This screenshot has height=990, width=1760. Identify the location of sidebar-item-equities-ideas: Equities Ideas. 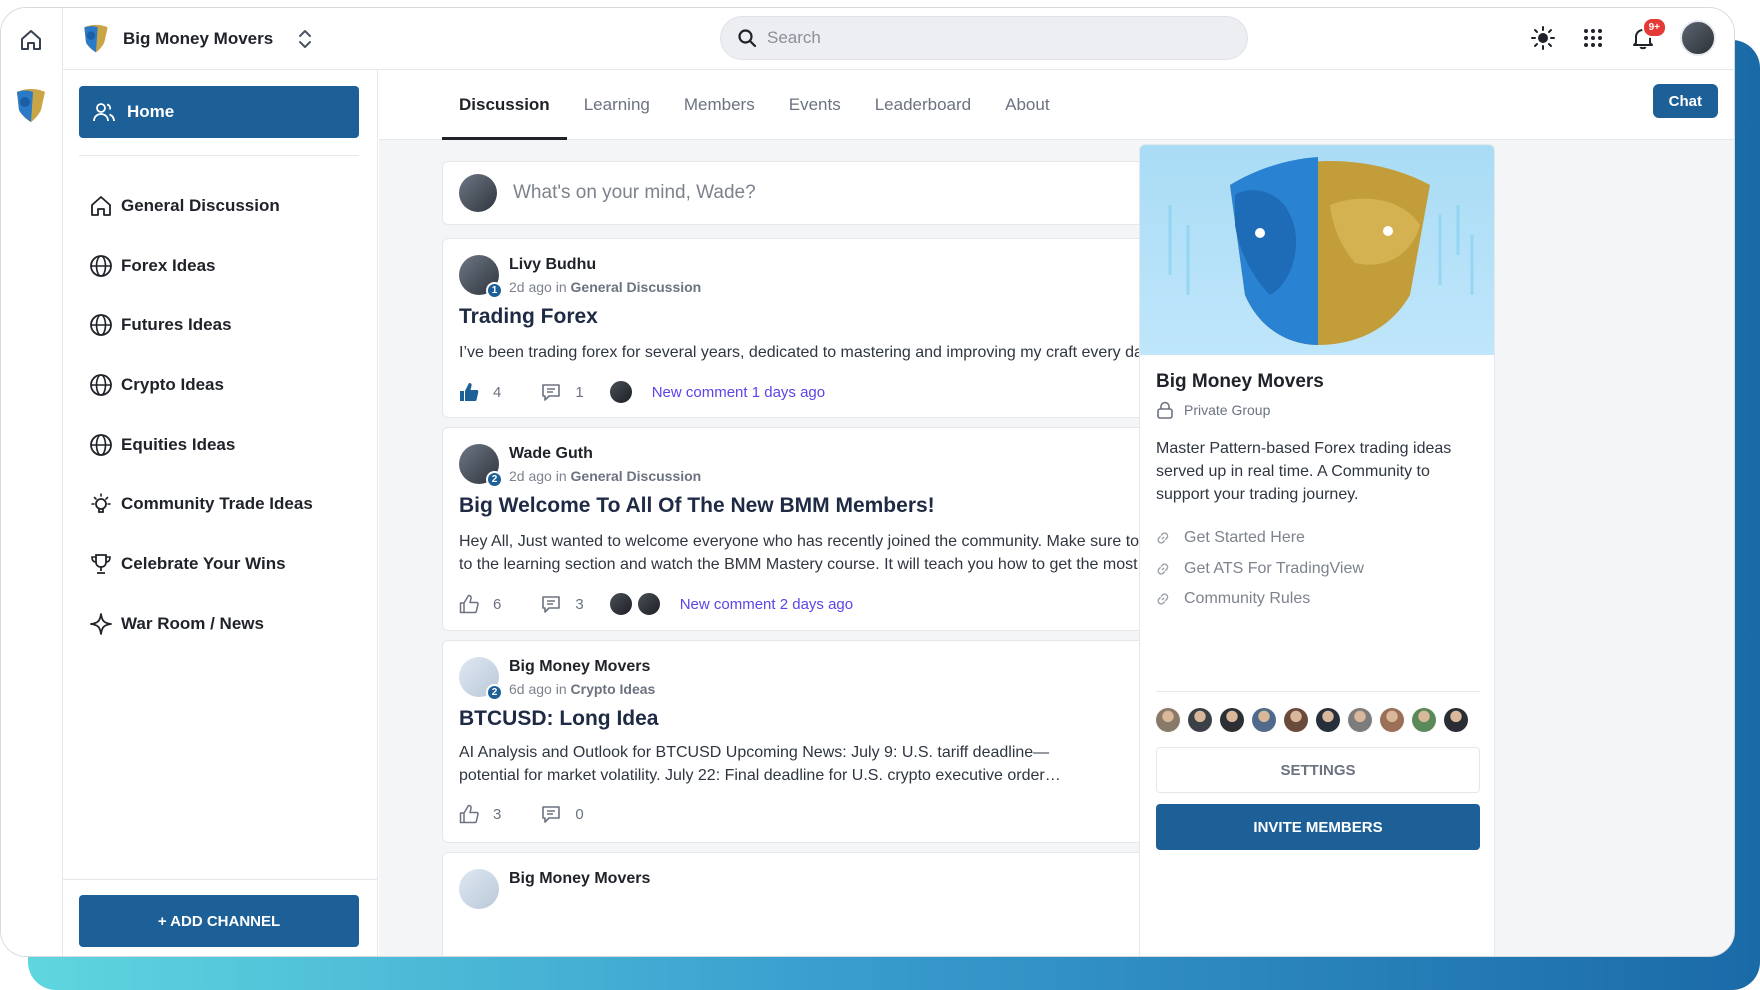
(224, 445).